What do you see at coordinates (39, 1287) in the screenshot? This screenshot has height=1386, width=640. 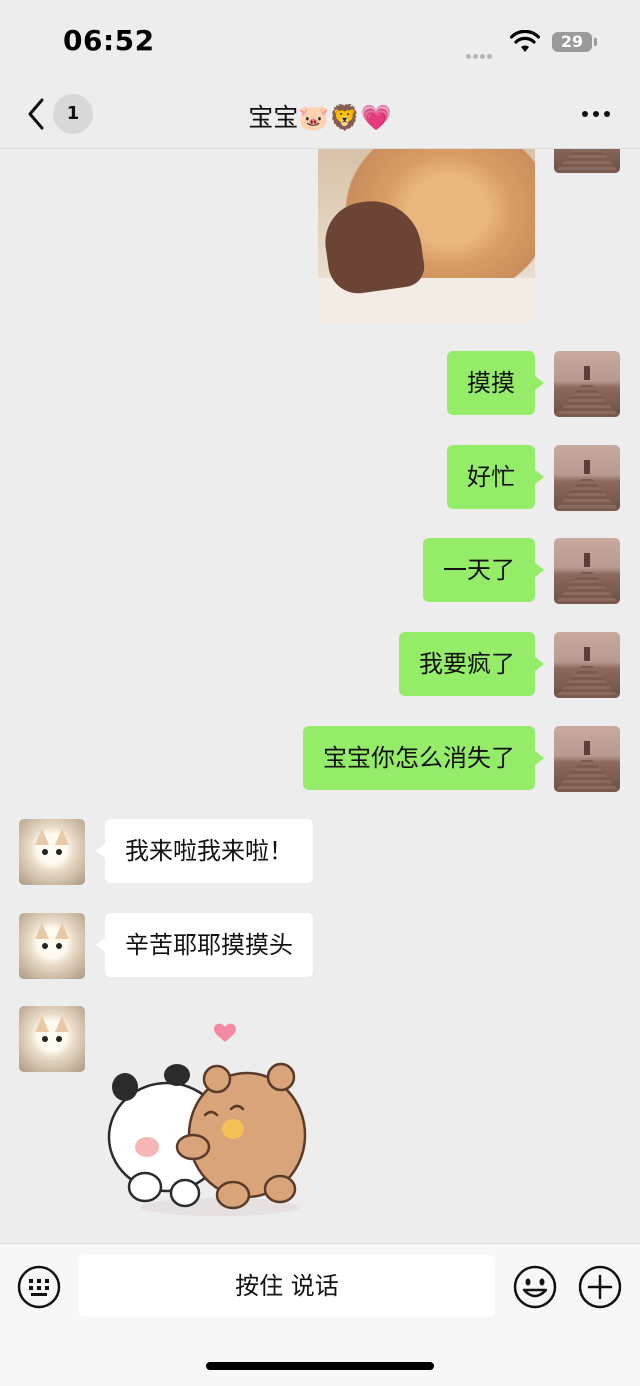 I see `keyboard-toggle-icon` at bounding box center [39, 1287].